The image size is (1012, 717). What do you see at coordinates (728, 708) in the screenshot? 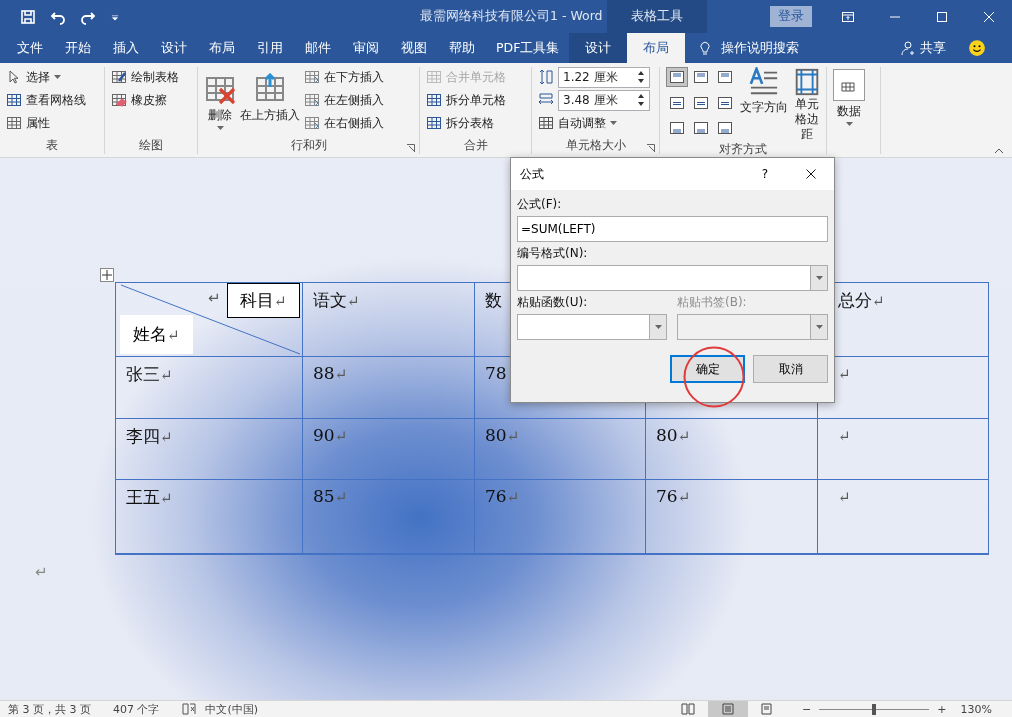
I see `view-button` at bounding box center [728, 708].